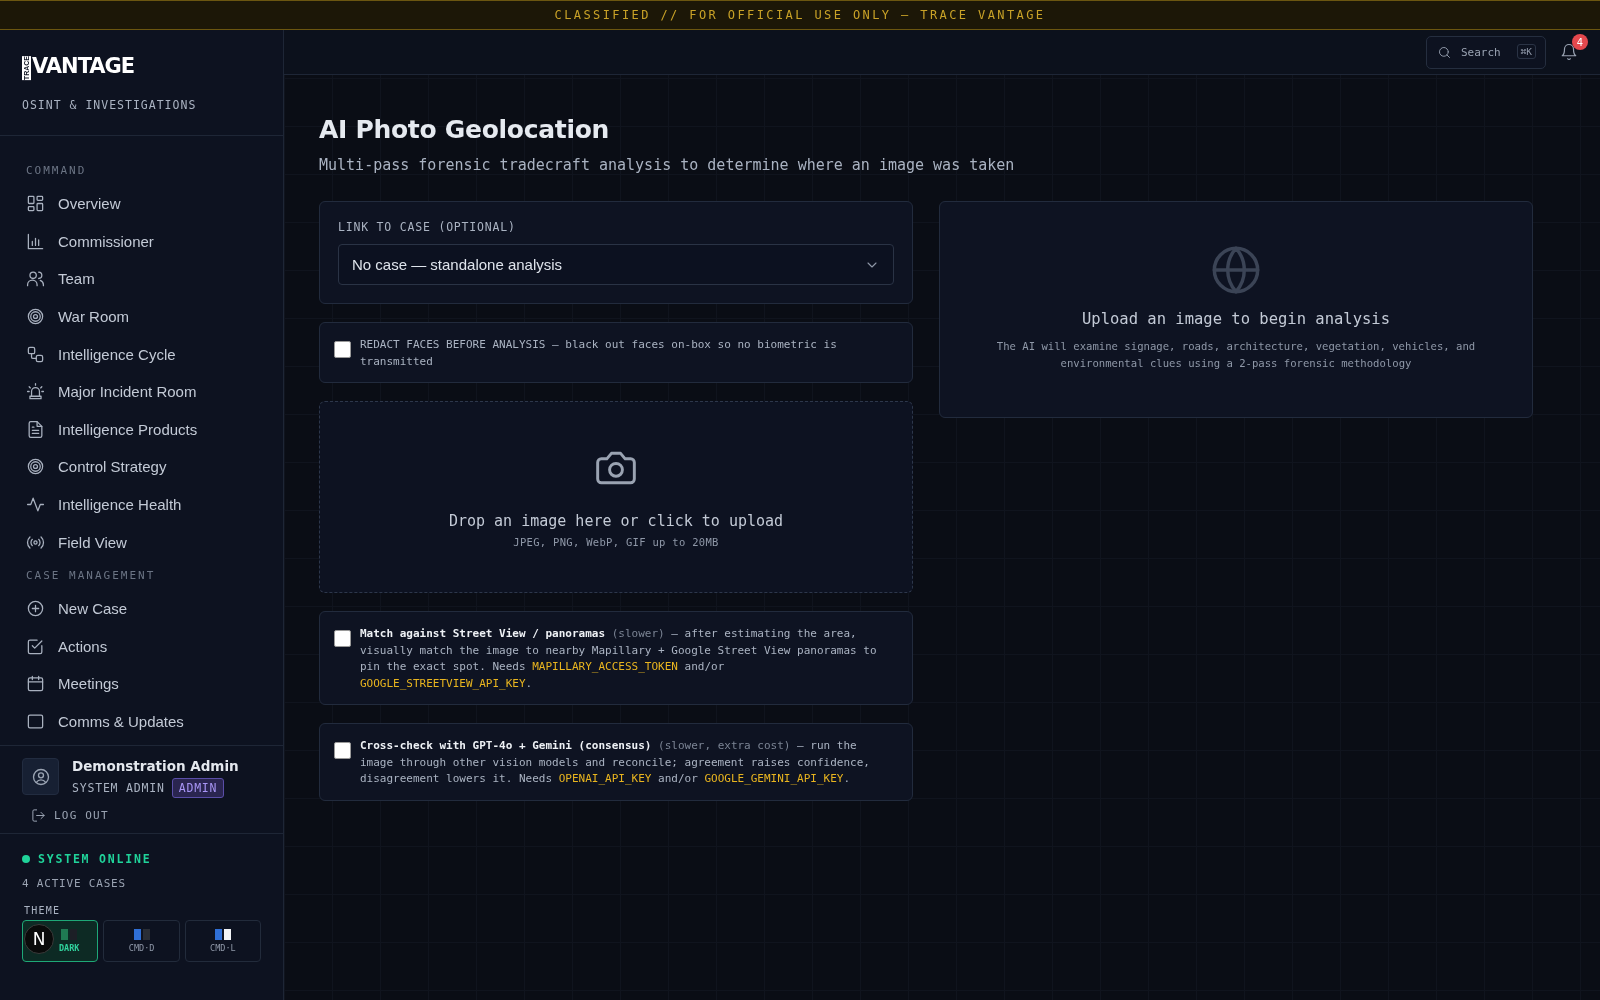  Describe the element at coordinates (35, 429) in the screenshot. I see `document-icon` at that location.